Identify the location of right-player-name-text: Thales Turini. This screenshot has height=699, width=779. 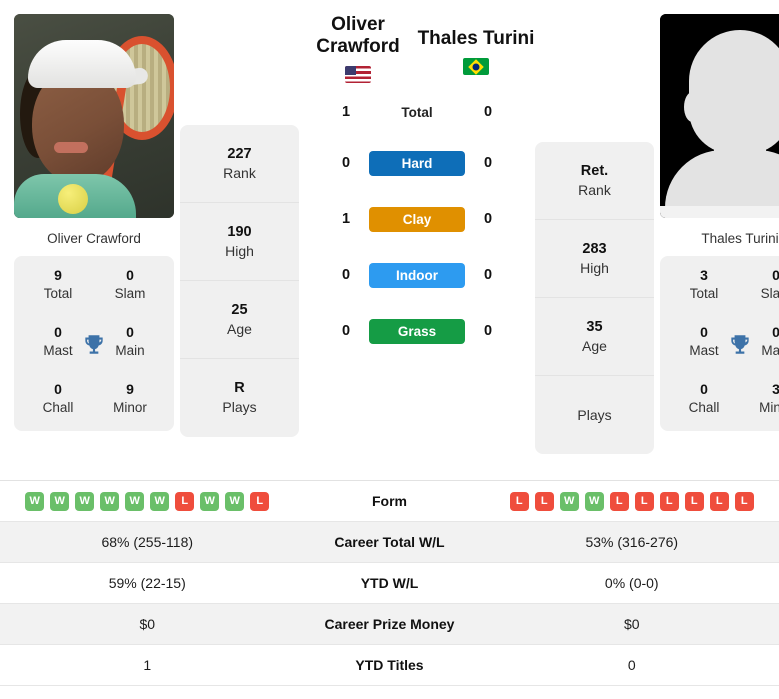
(476, 38).